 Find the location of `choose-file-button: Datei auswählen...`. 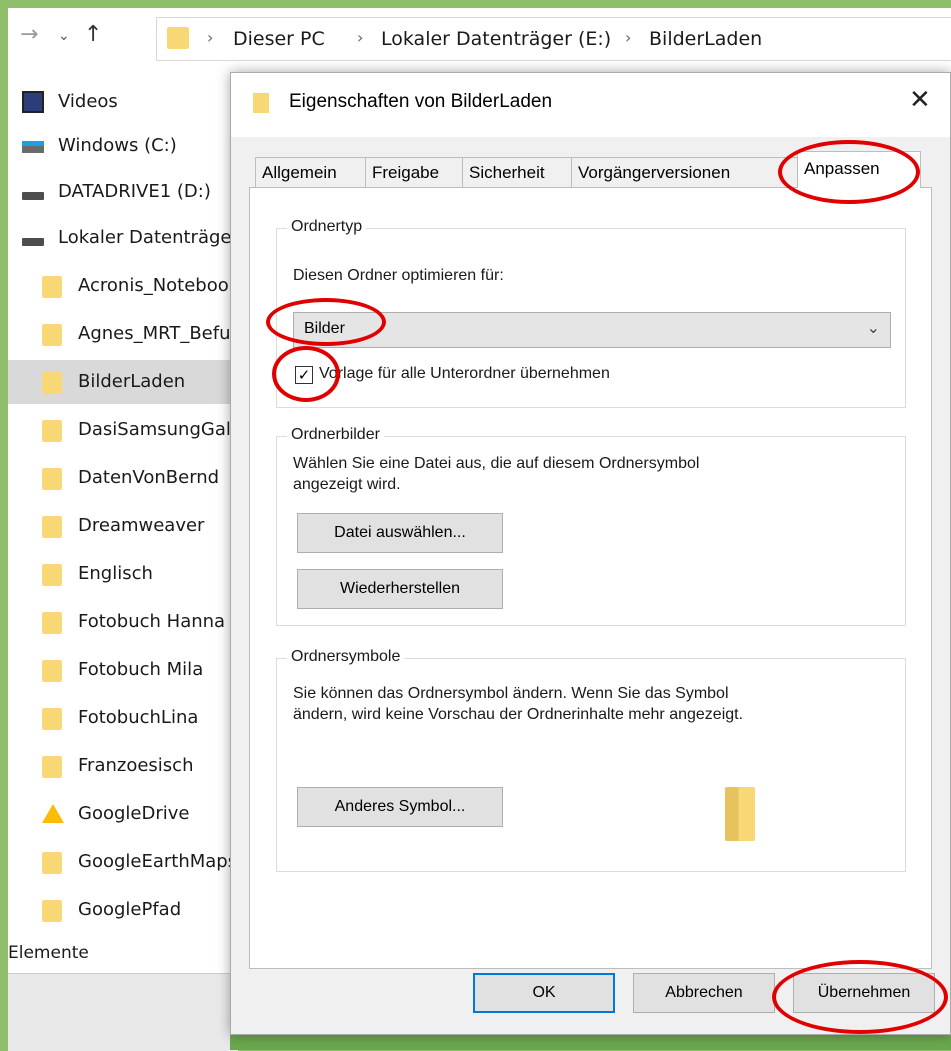

choose-file-button: Datei auswählen... is located at coordinates (400, 533).